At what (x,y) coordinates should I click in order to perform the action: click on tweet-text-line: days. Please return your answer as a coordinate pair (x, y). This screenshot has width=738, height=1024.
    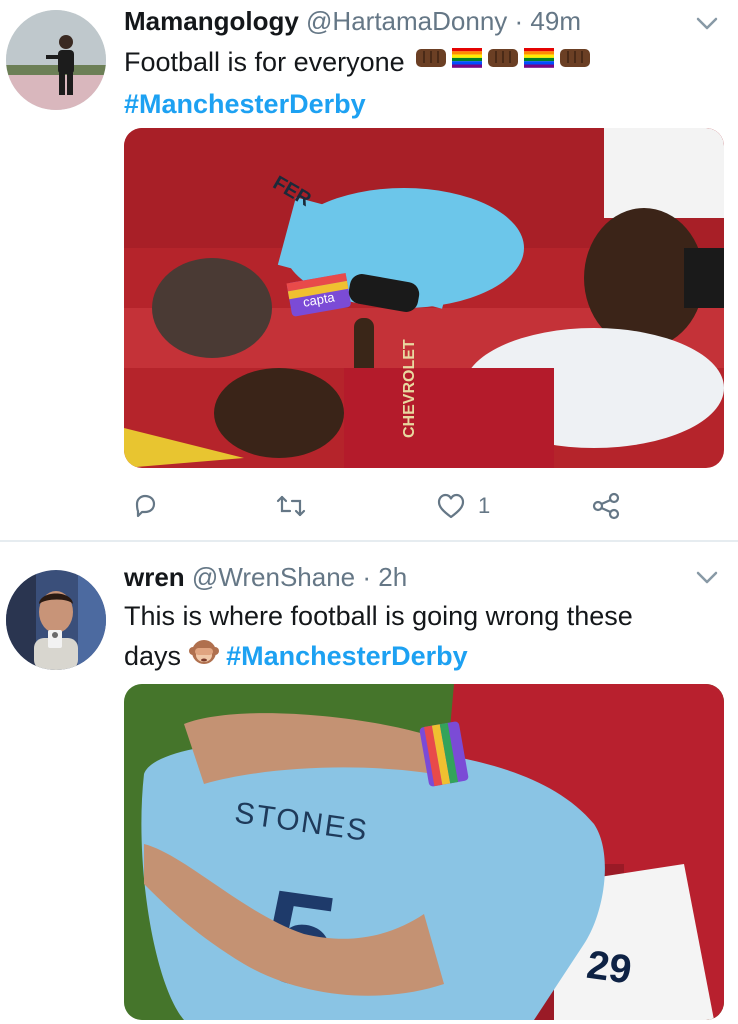
    Looking at the image, I should click on (153, 656).